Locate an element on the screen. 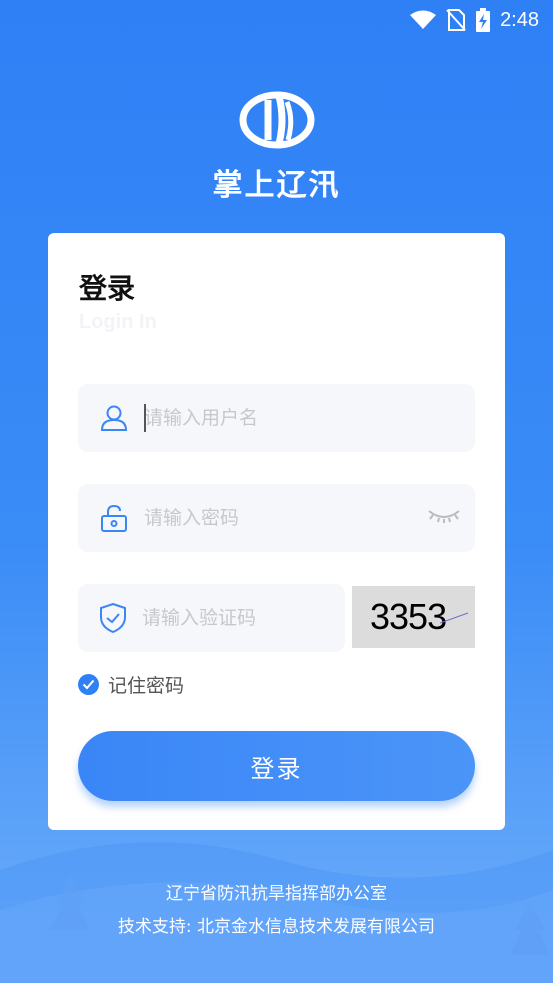  battery-charging-icon is located at coordinates (483, 20).